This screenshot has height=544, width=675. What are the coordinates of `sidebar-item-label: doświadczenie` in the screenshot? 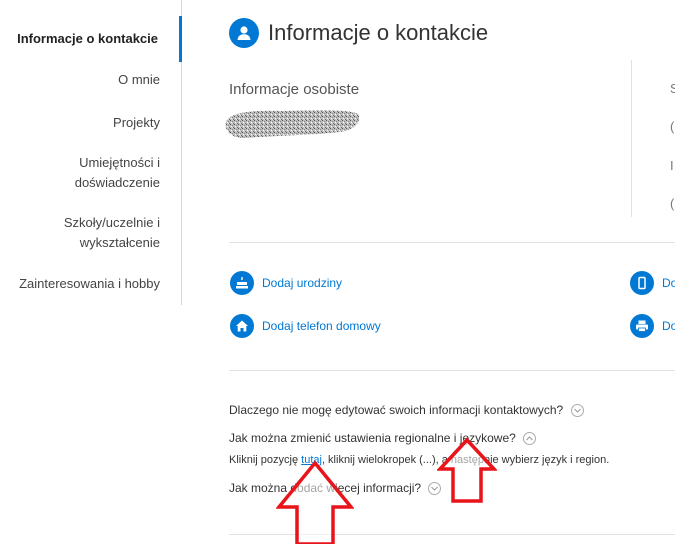 It's located at (117, 182).